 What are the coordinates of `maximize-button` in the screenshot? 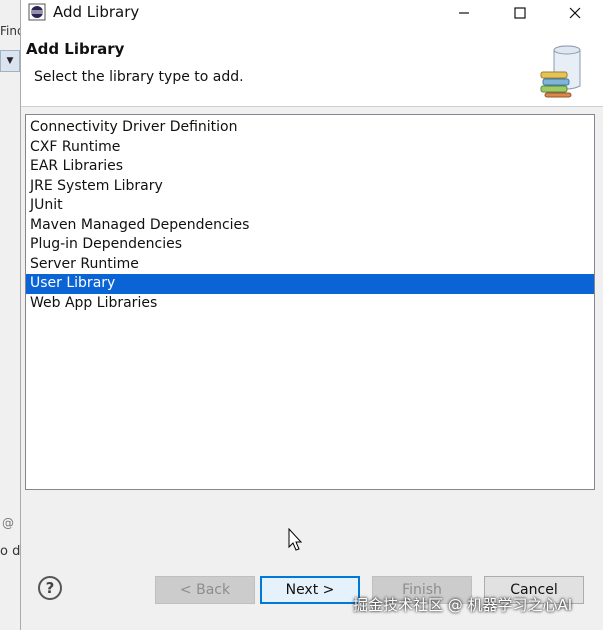 It's located at (520, 13).